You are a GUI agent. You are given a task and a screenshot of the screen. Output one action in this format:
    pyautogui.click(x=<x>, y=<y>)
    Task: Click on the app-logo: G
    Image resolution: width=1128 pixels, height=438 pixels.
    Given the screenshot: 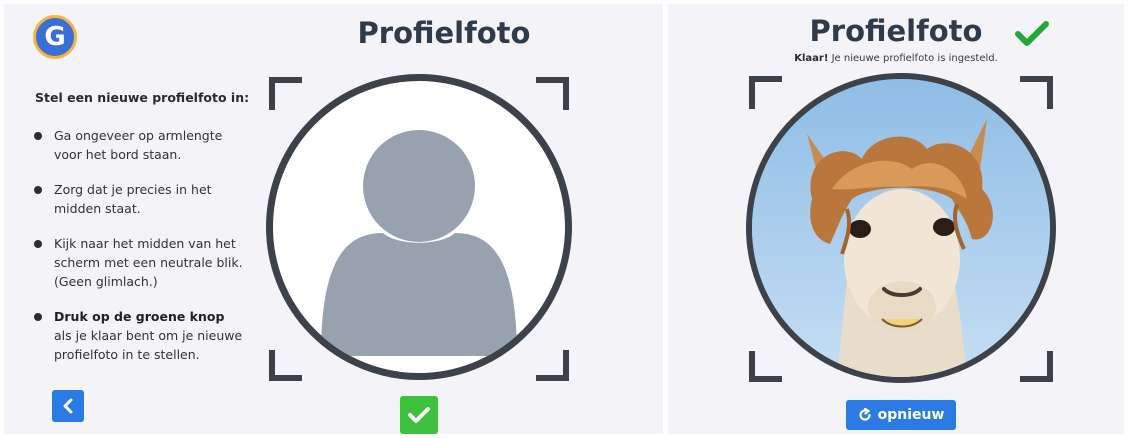 What is the action you would take?
    pyautogui.click(x=55, y=37)
    